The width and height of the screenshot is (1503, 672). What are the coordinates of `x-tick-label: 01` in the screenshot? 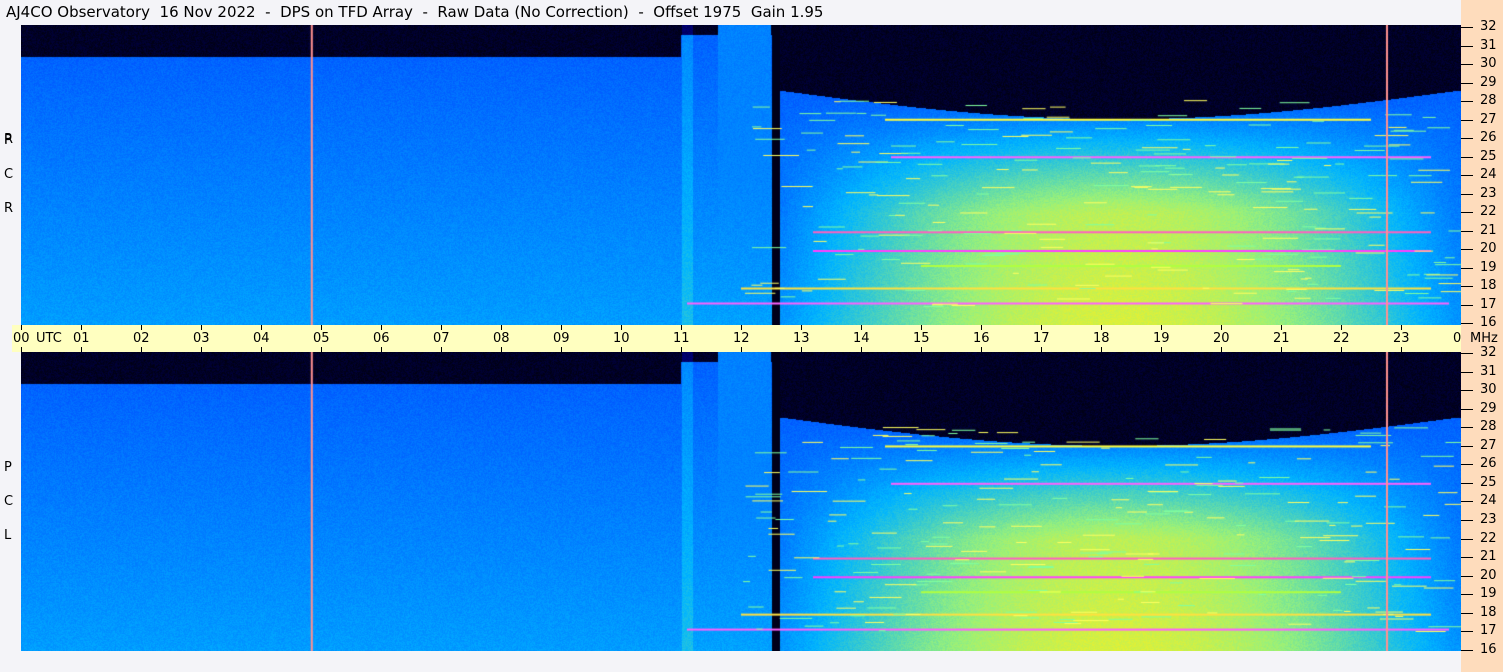 It's located at (81, 338).